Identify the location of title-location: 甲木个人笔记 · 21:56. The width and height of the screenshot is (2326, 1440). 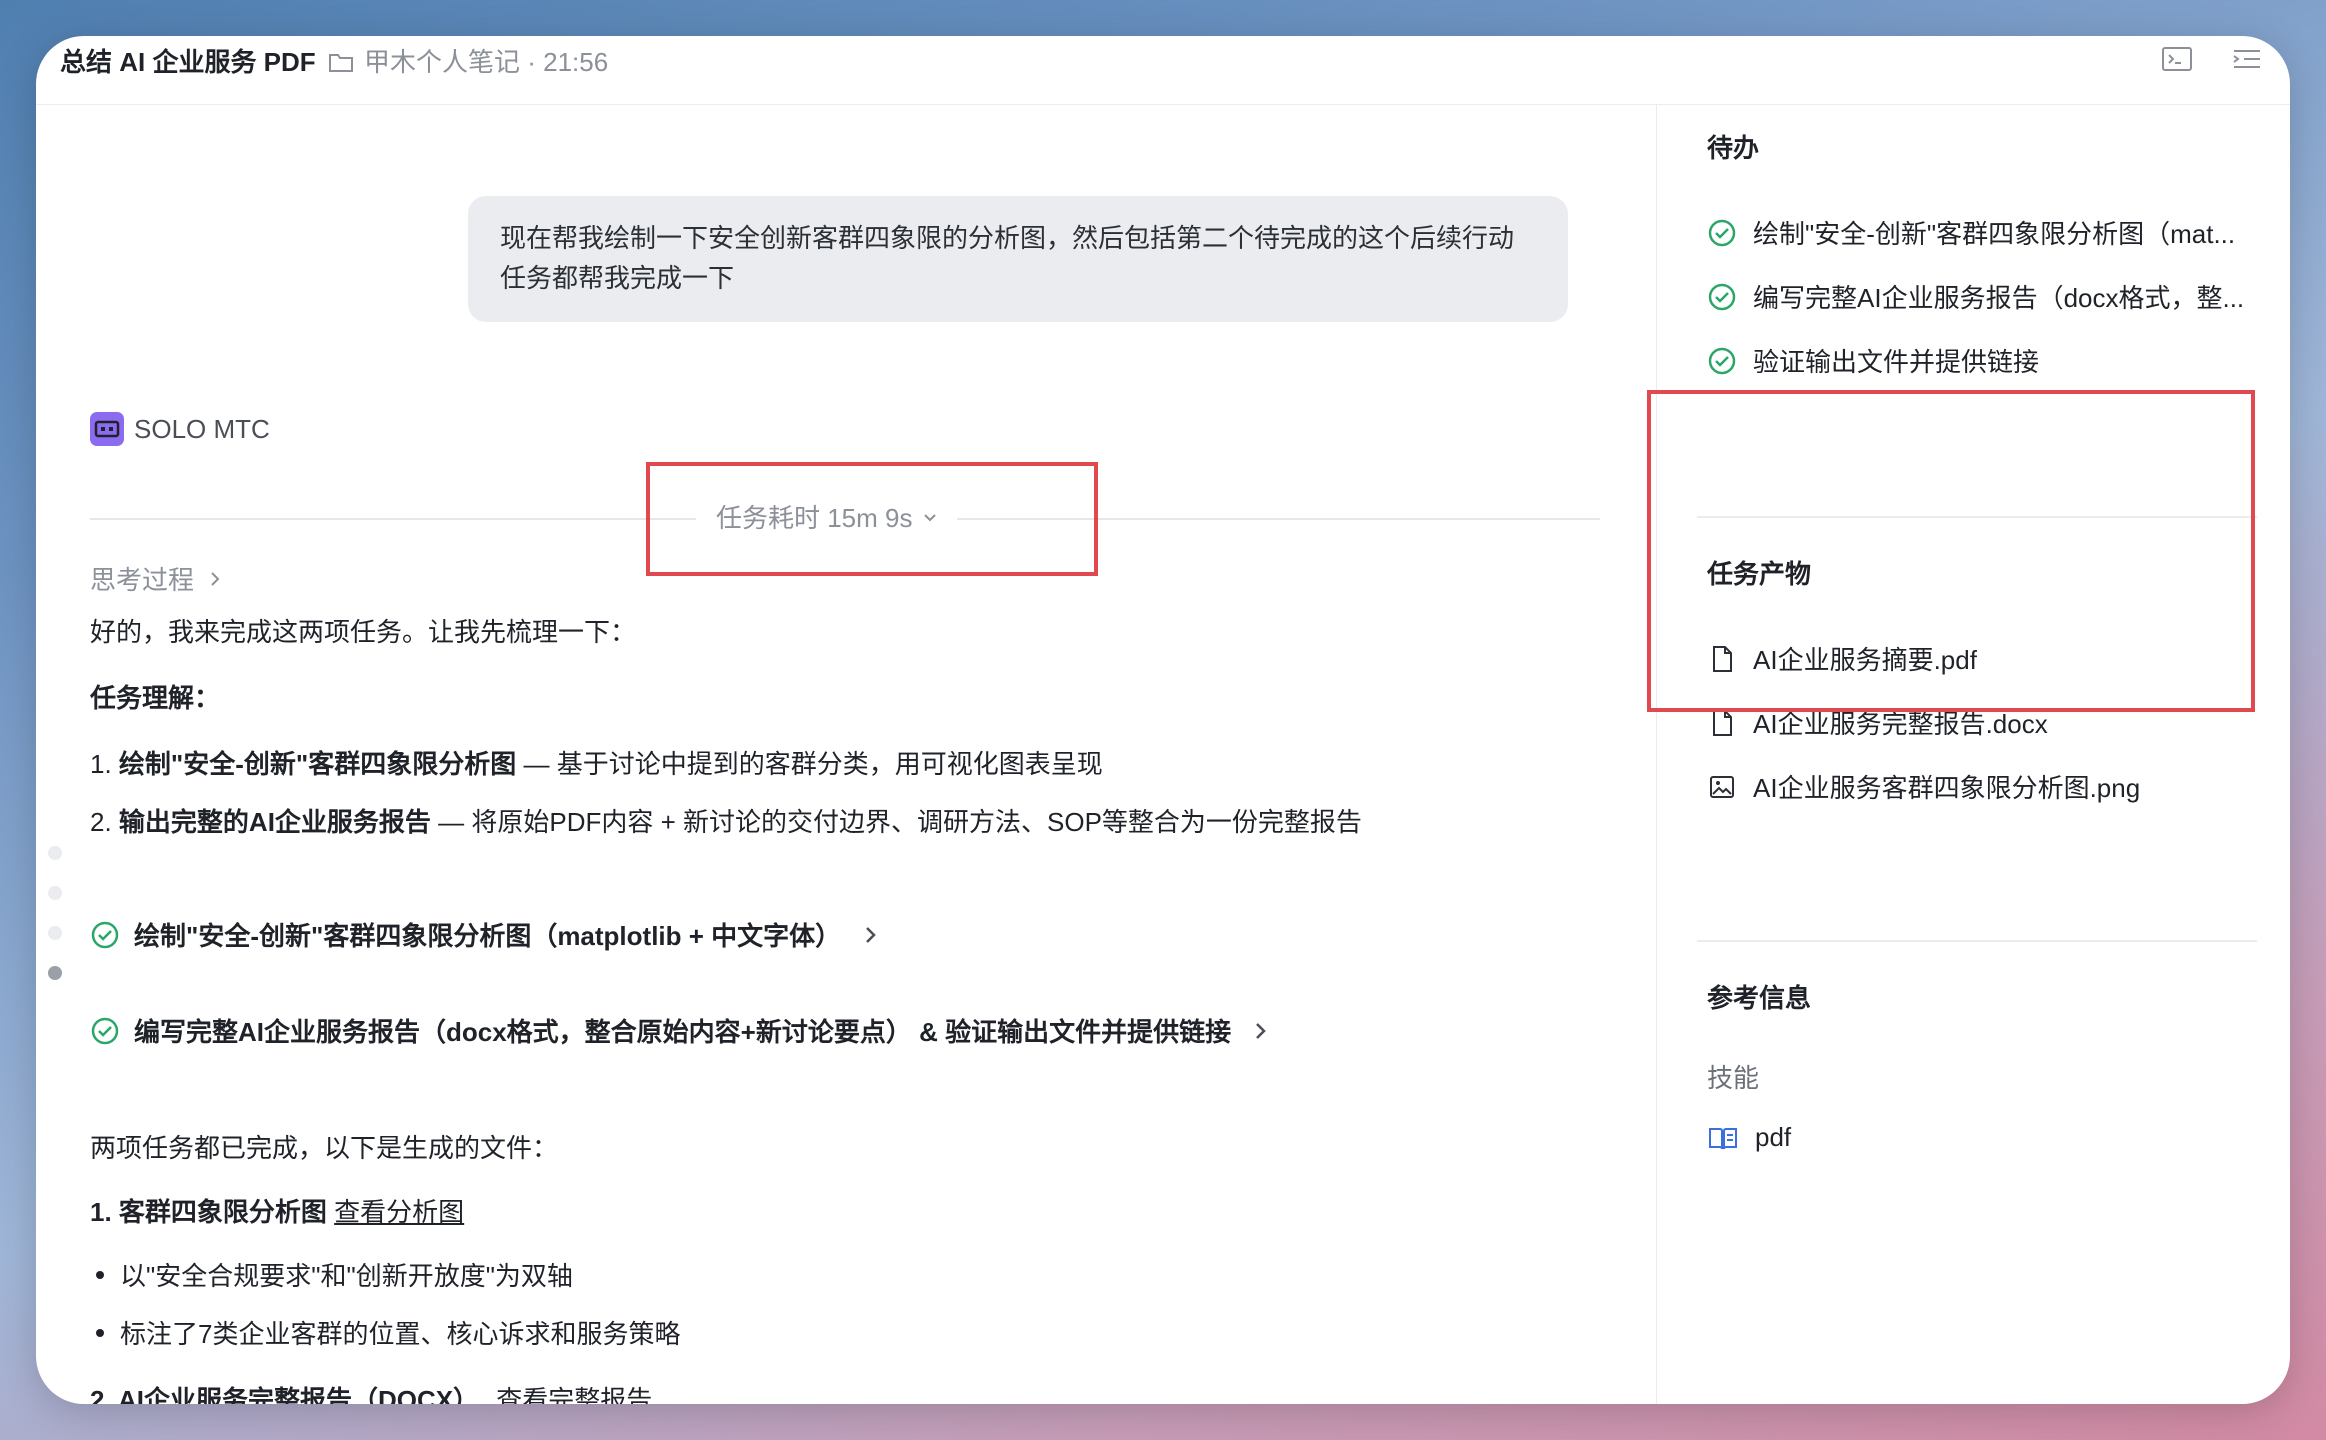
(468, 62).